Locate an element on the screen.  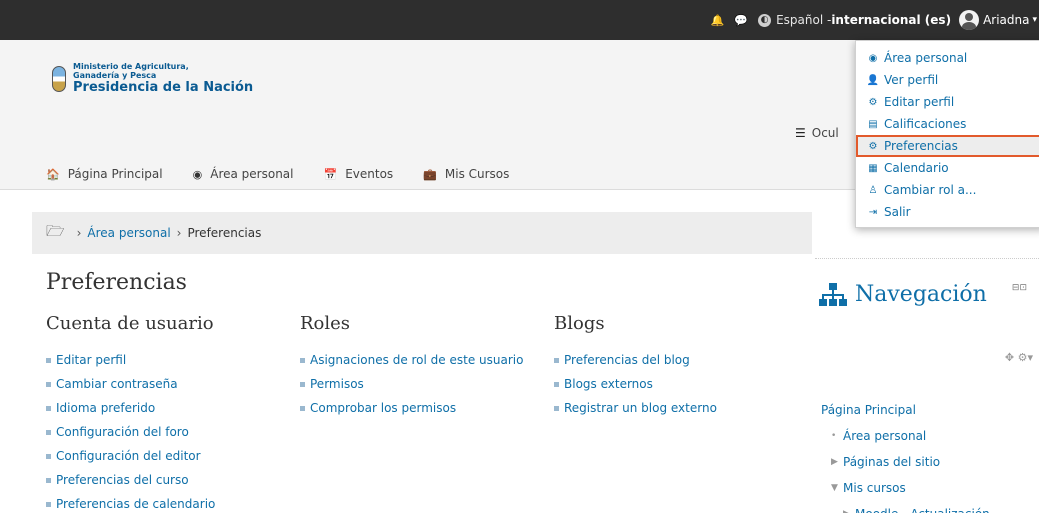
list-item: Comprobar los permisos is located at coordinates (411, 408).